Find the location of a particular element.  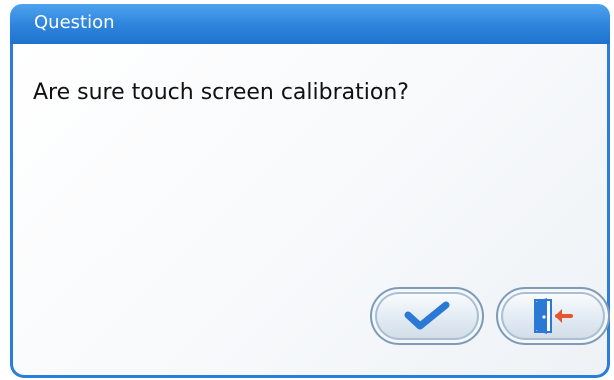

check-icon is located at coordinates (427, 316).